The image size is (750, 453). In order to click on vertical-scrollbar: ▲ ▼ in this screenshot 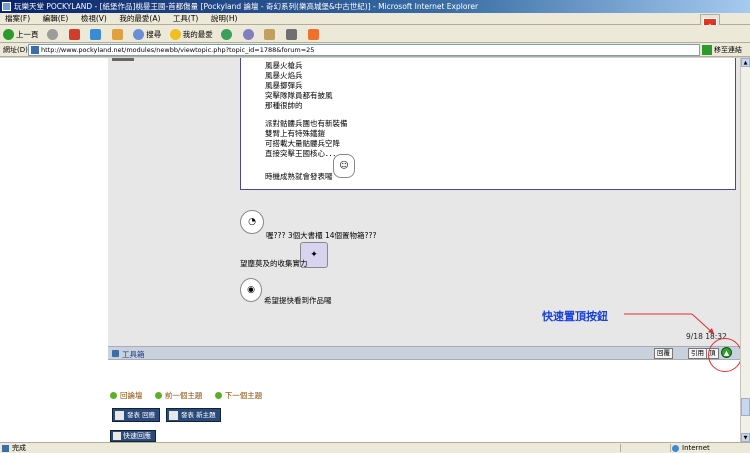, I will do `click(745, 250)`.